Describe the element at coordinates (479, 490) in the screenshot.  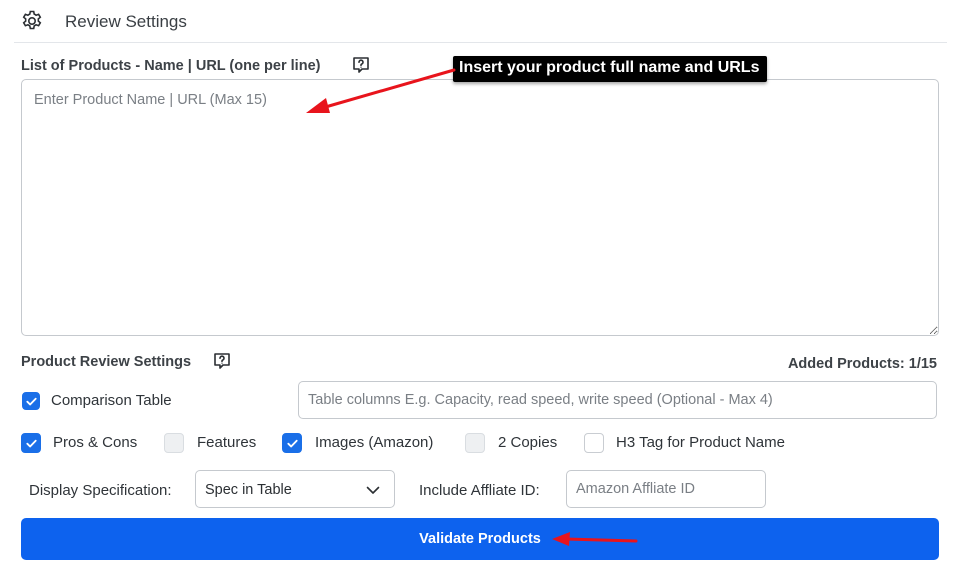
I see `affiliate-label: Include Affliate ID:` at that location.